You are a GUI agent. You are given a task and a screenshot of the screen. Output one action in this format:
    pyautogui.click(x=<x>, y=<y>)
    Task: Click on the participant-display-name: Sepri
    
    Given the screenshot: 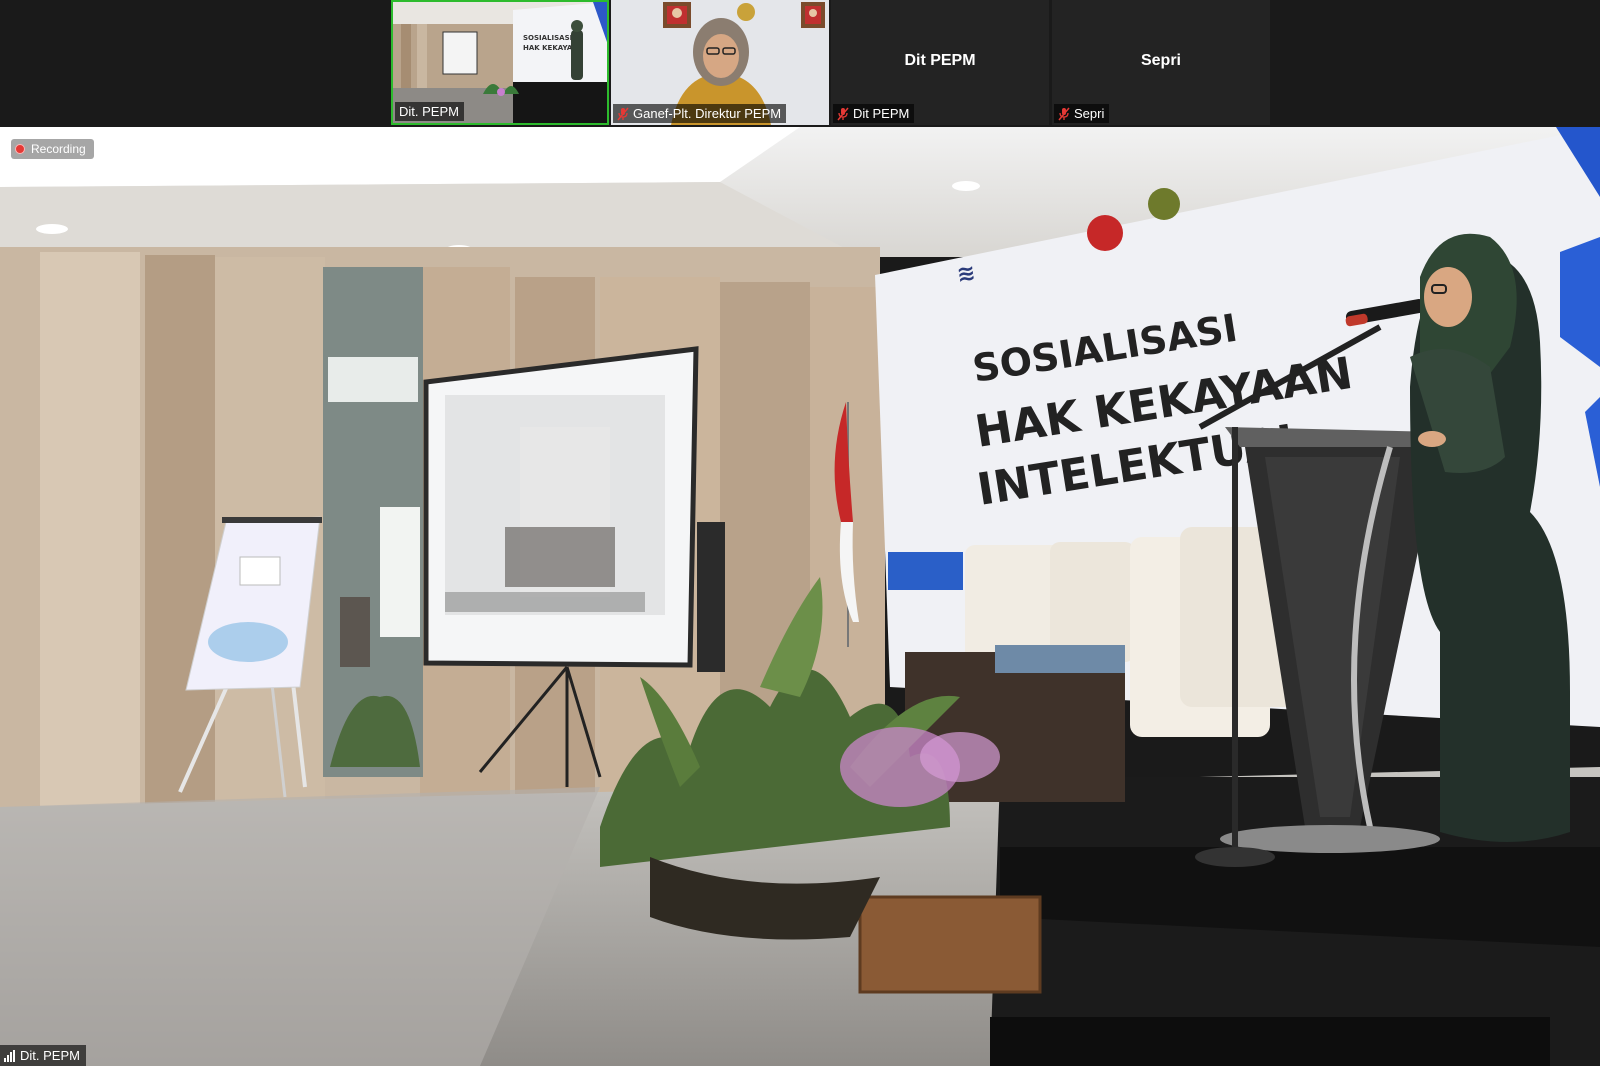 What is the action you would take?
    pyautogui.click(x=1160, y=60)
    